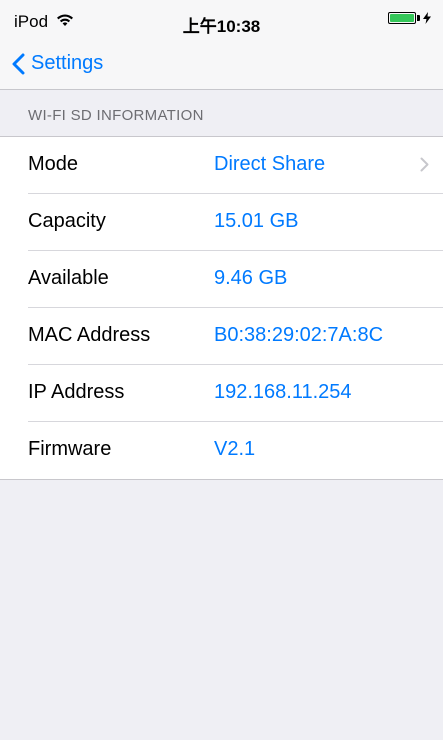 The image size is (443, 740). What do you see at coordinates (67, 221) in the screenshot?
I see `row-label: Capacity` at bounding box center [67, 221].